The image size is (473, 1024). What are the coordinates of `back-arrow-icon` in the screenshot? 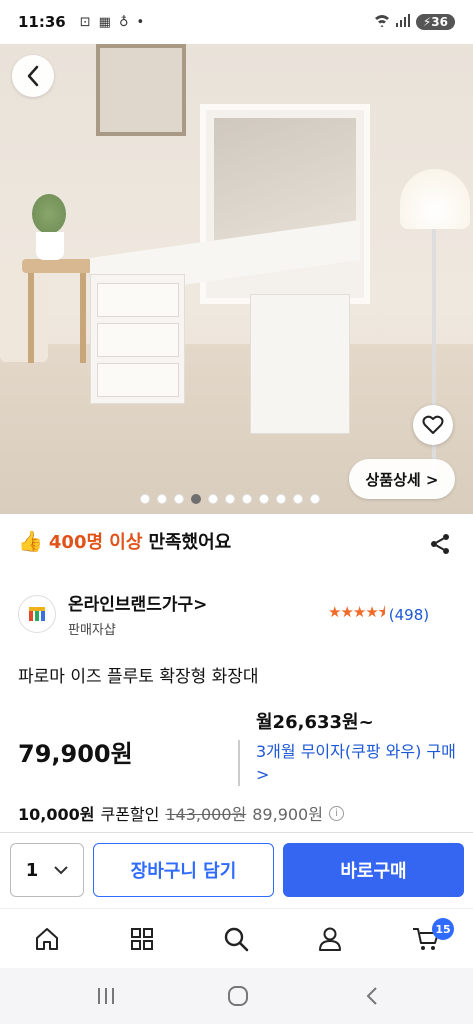 It's located at (371, 996).